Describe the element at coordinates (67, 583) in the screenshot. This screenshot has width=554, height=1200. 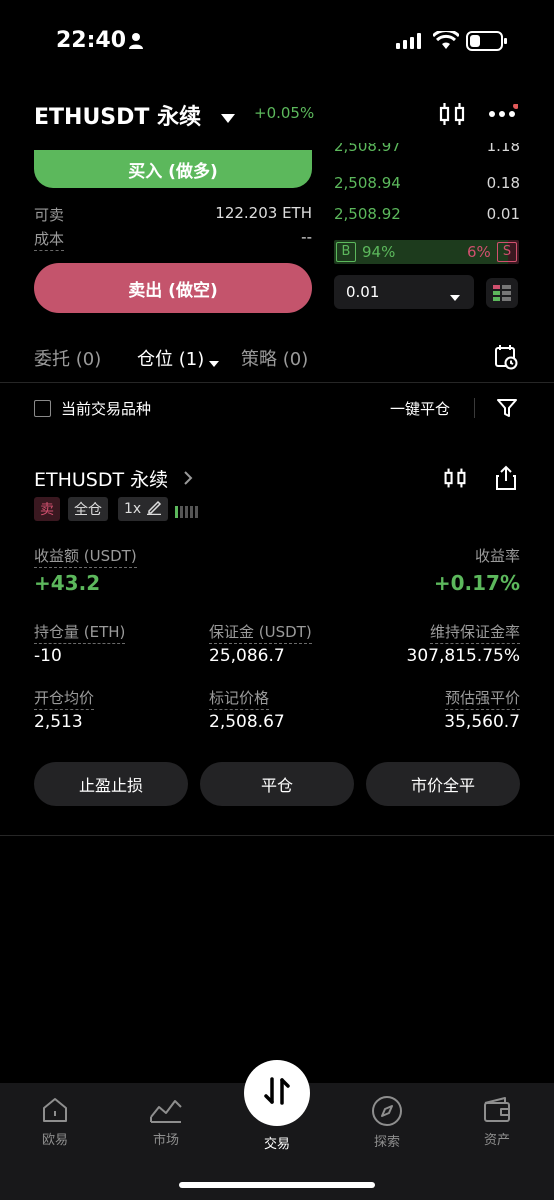
I see `pnl-value: +43.2` at that location.